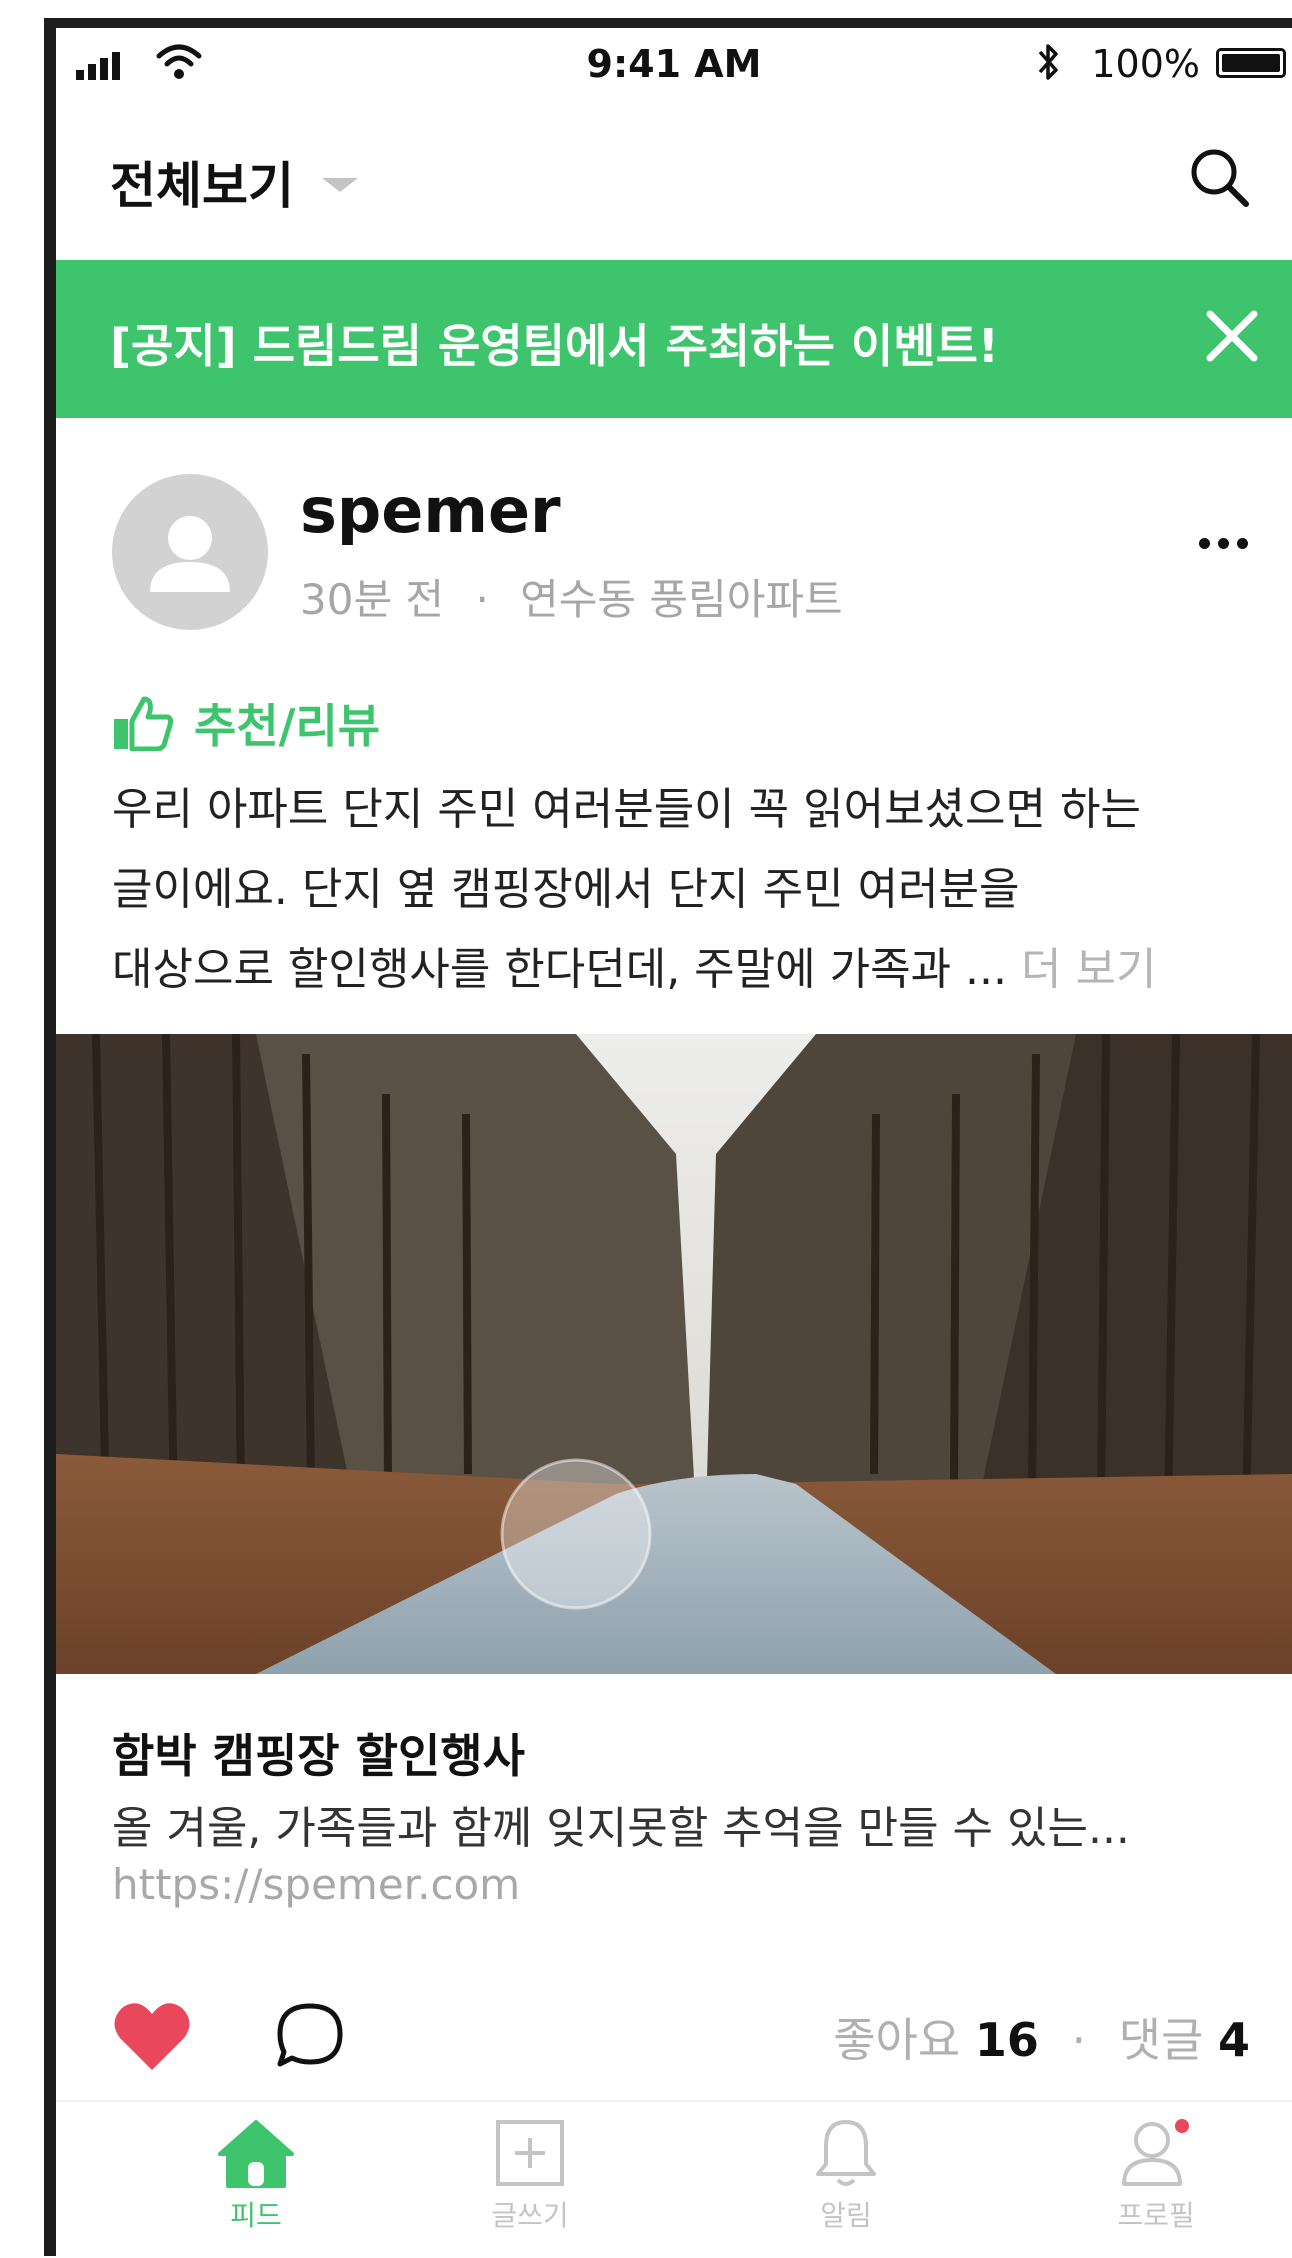 The height and width of the screenshot is (2258, 1292). Describe the element at coordinates (566, 889) in the screenshot. I see `body-line: 글이에요. 단지 옆 캠핑장에서 단지 주민 여러분을` at that location.